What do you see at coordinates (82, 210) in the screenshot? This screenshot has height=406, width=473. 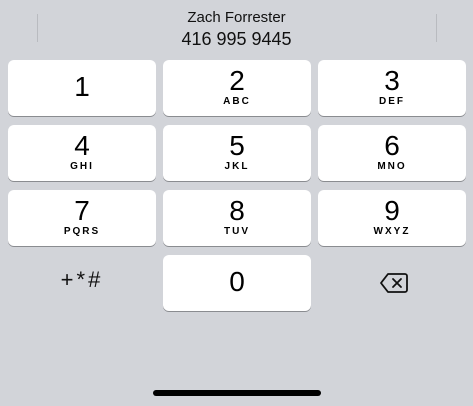 I see `key-digit: 7` at bounding box center [82, 210].